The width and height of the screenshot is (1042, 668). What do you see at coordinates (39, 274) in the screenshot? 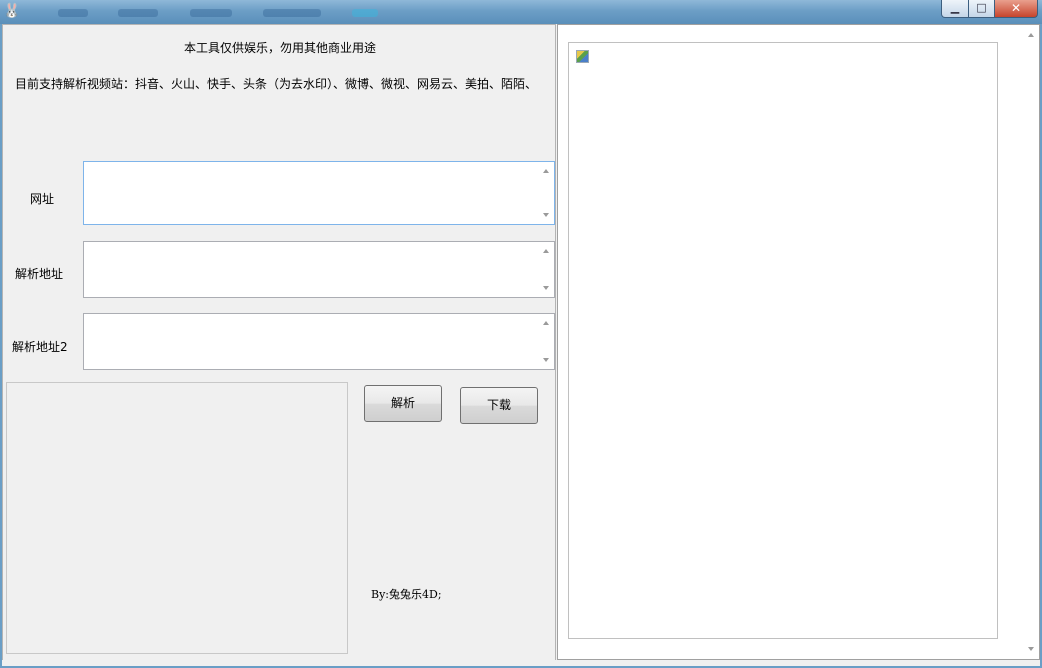
I see `parsed-url-label: 解析地址` at bounding box center [39, 274].